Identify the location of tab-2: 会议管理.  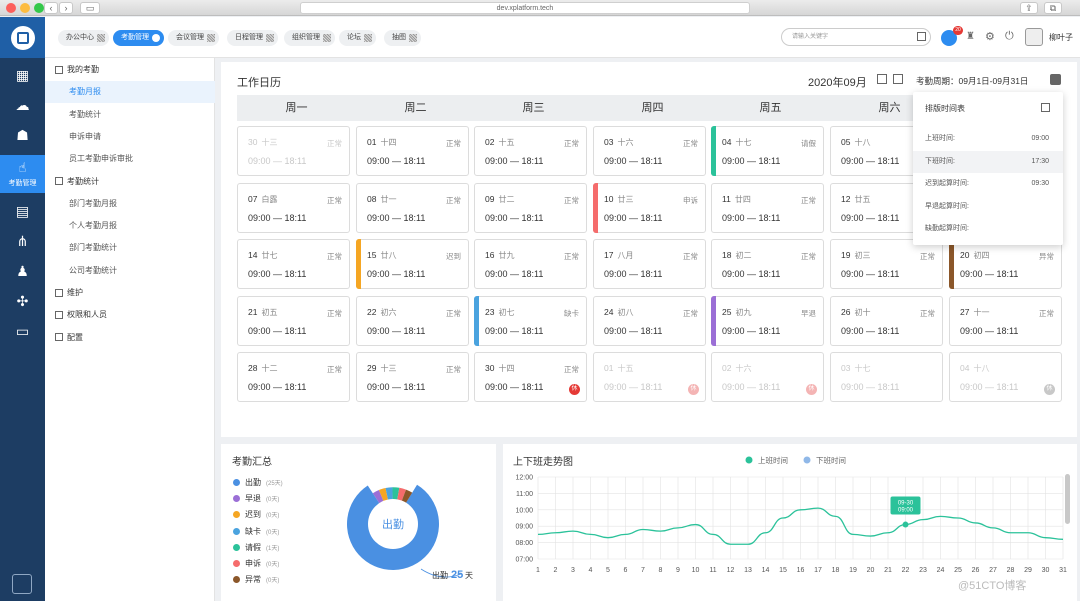
(193, 38).